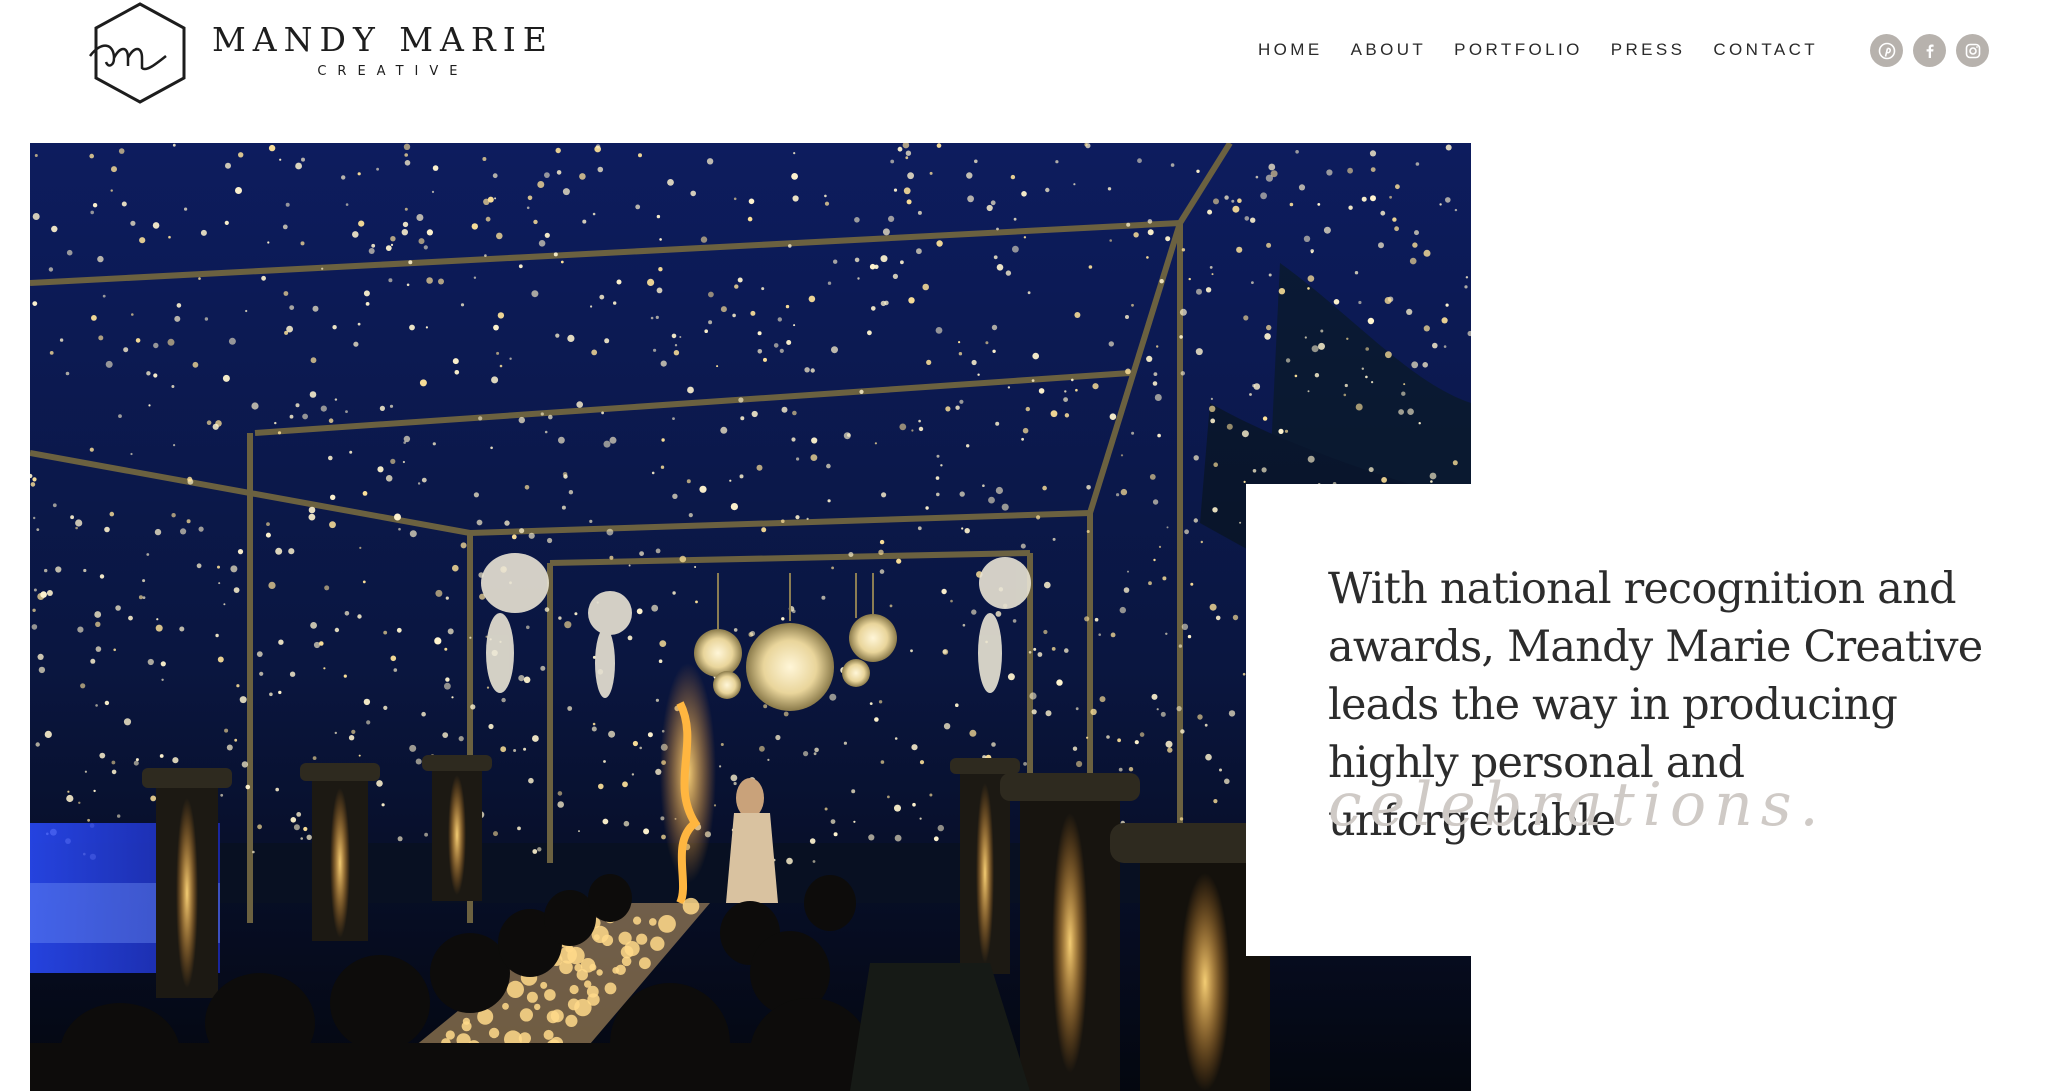 Image resolution: width=2048 pixels, height=1091 pixels. What do you see at coordinates (1886, 50) in the screenshot?
I see `pinterest-icon` at bounding box center [1886, 50].